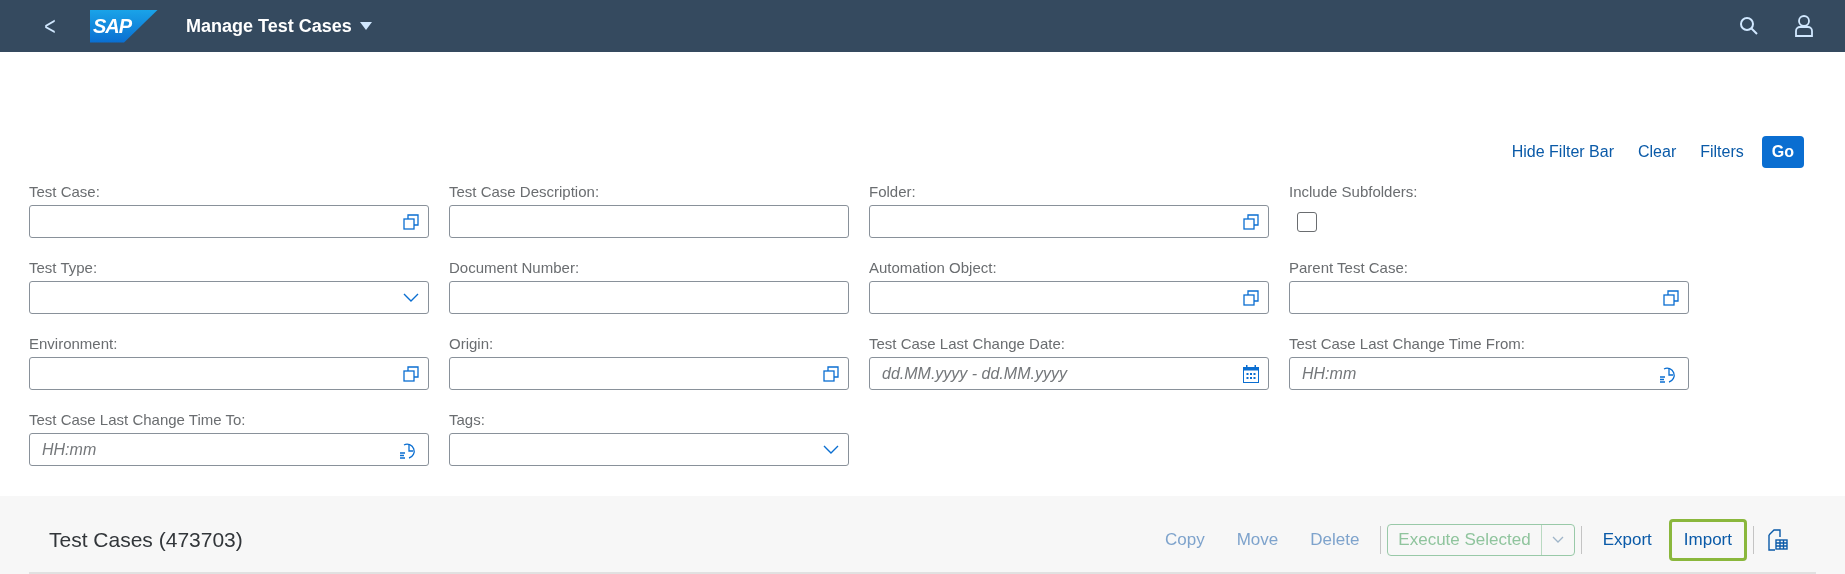 The height and width of the screenshot is (574, 1845). I want to click on search-icon, so click(1749, 26).